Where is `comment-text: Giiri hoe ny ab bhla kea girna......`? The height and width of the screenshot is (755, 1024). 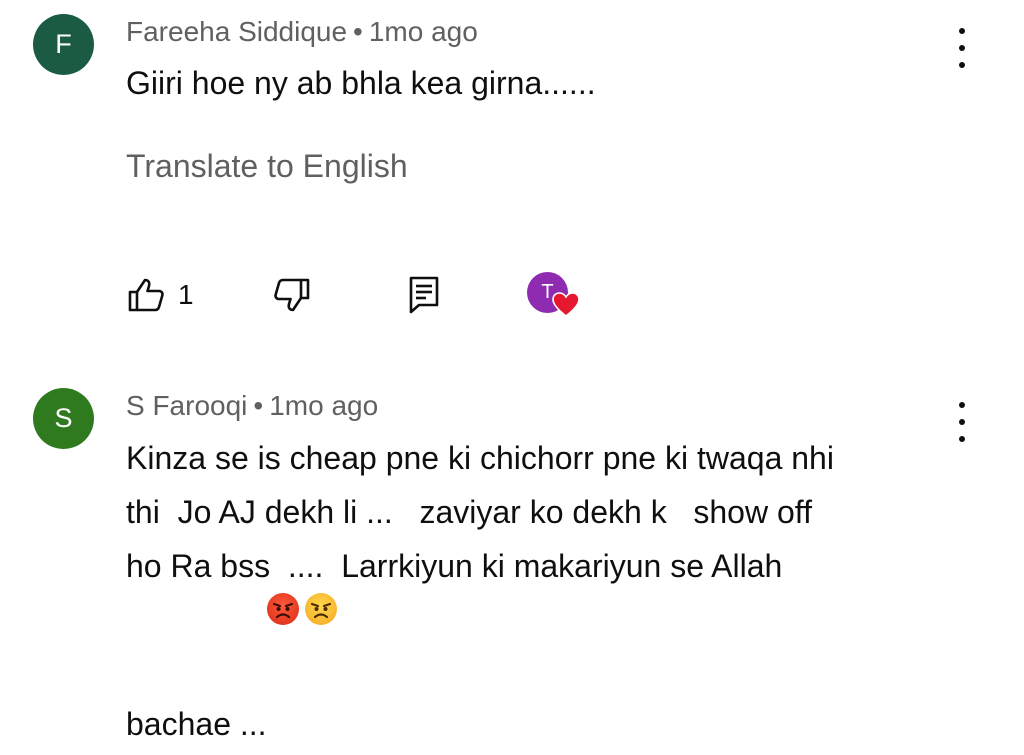 comment-text: Giiri hoe ny ab bhla kea girna...... is located at coordinates (361, 83).